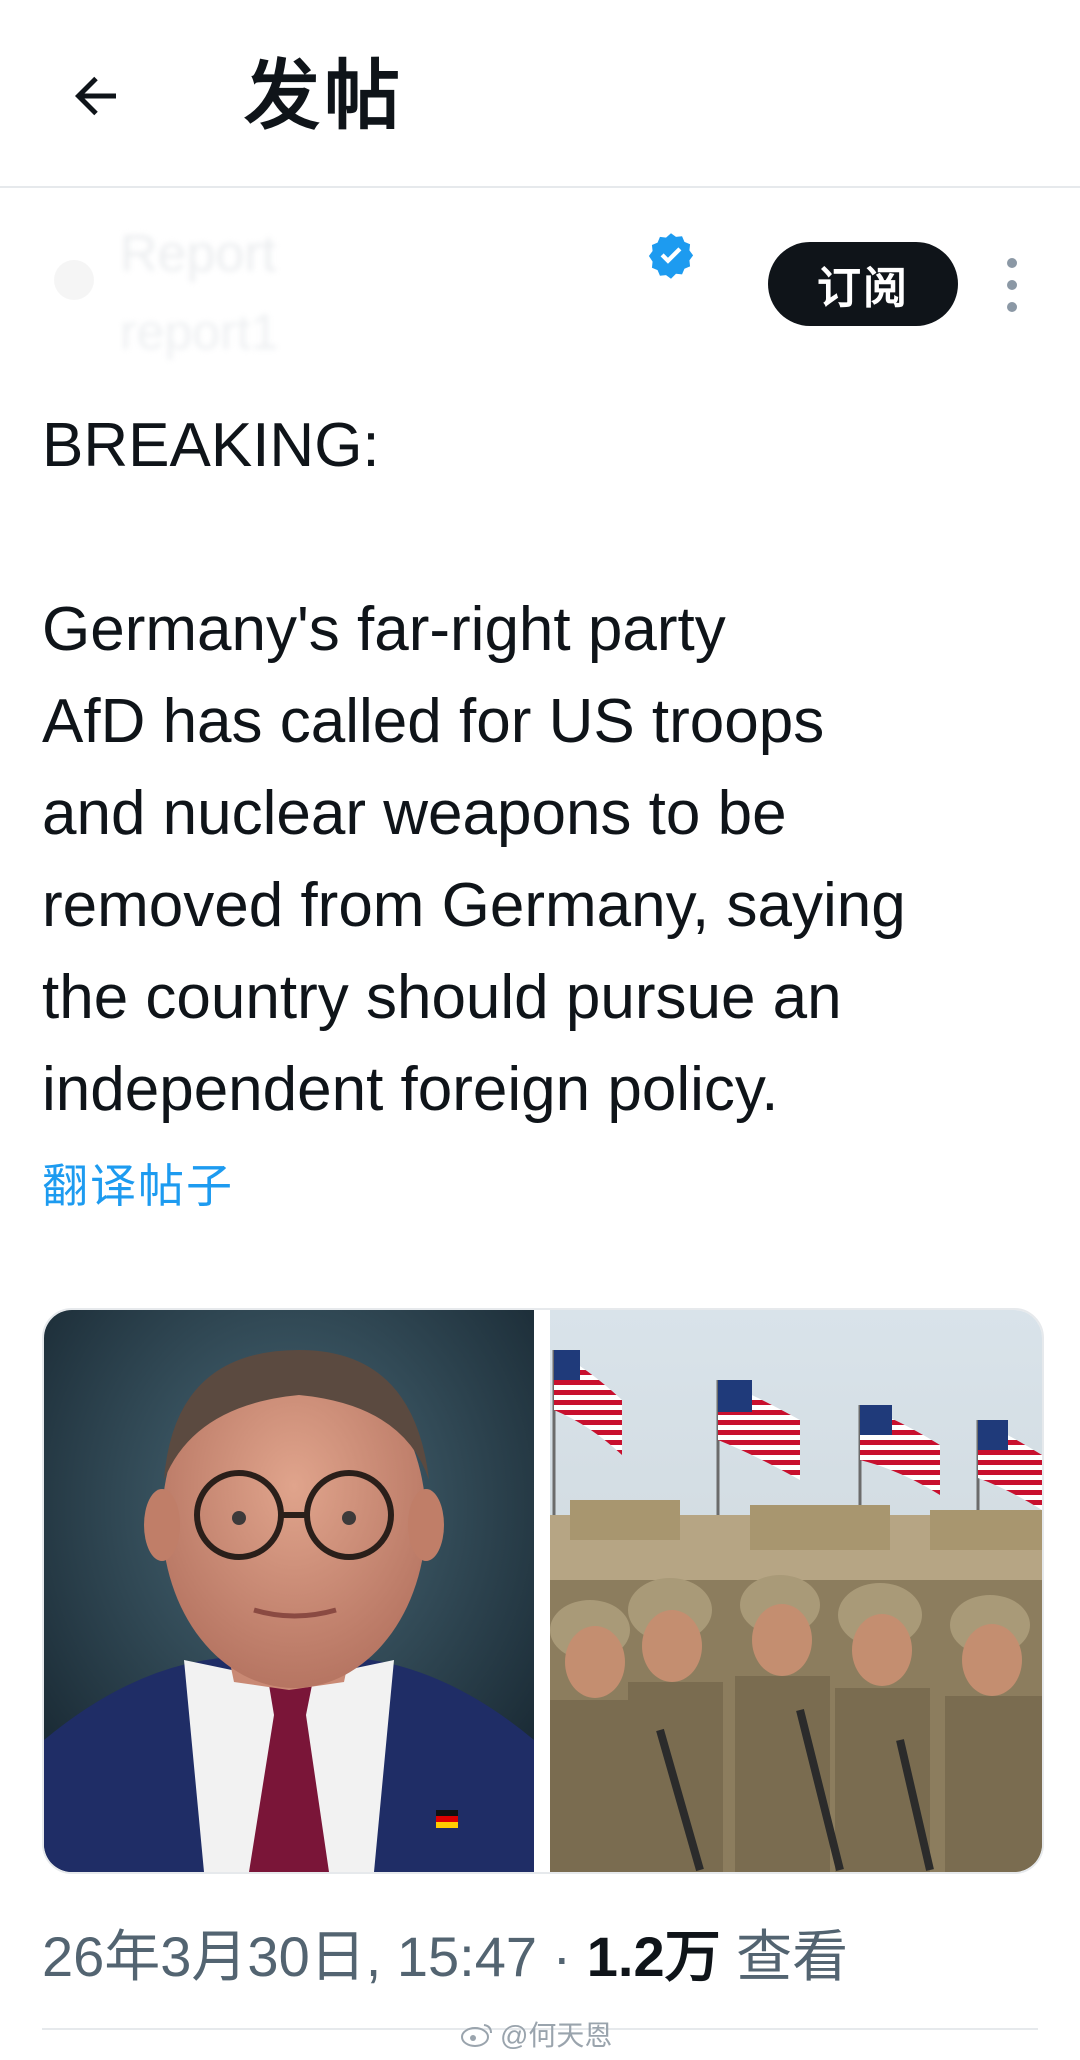 Image resolution: width=1080 pixels, height=2060 pixels. I want to click on subscribe-button: 订阅, so click(863, 284).